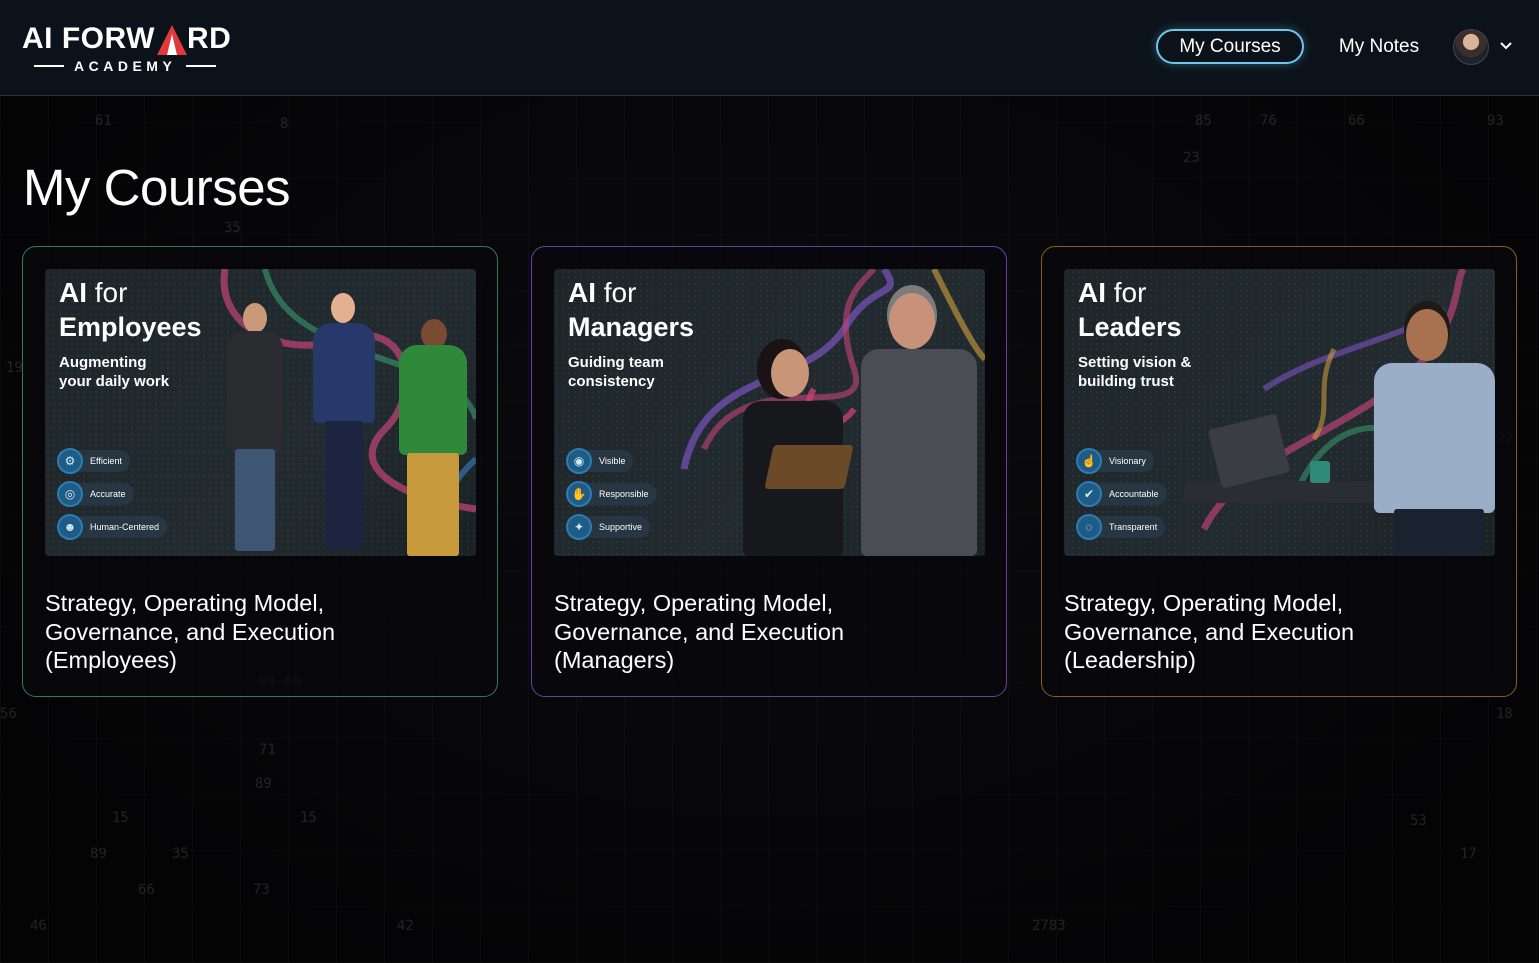 The image size is (1539, 963). I want to click on background-digit: 53, so click(1418, 821).